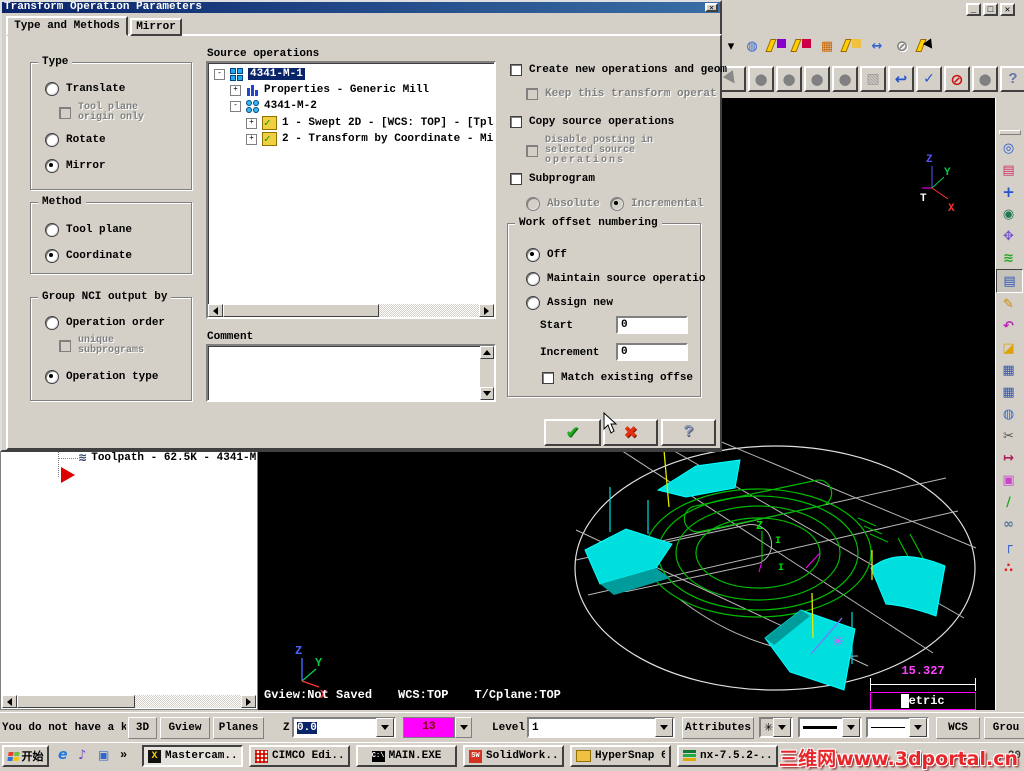 This screenshot has height=771, width=1024. I want to click on groups-button: Grou, so click(1004, 728).